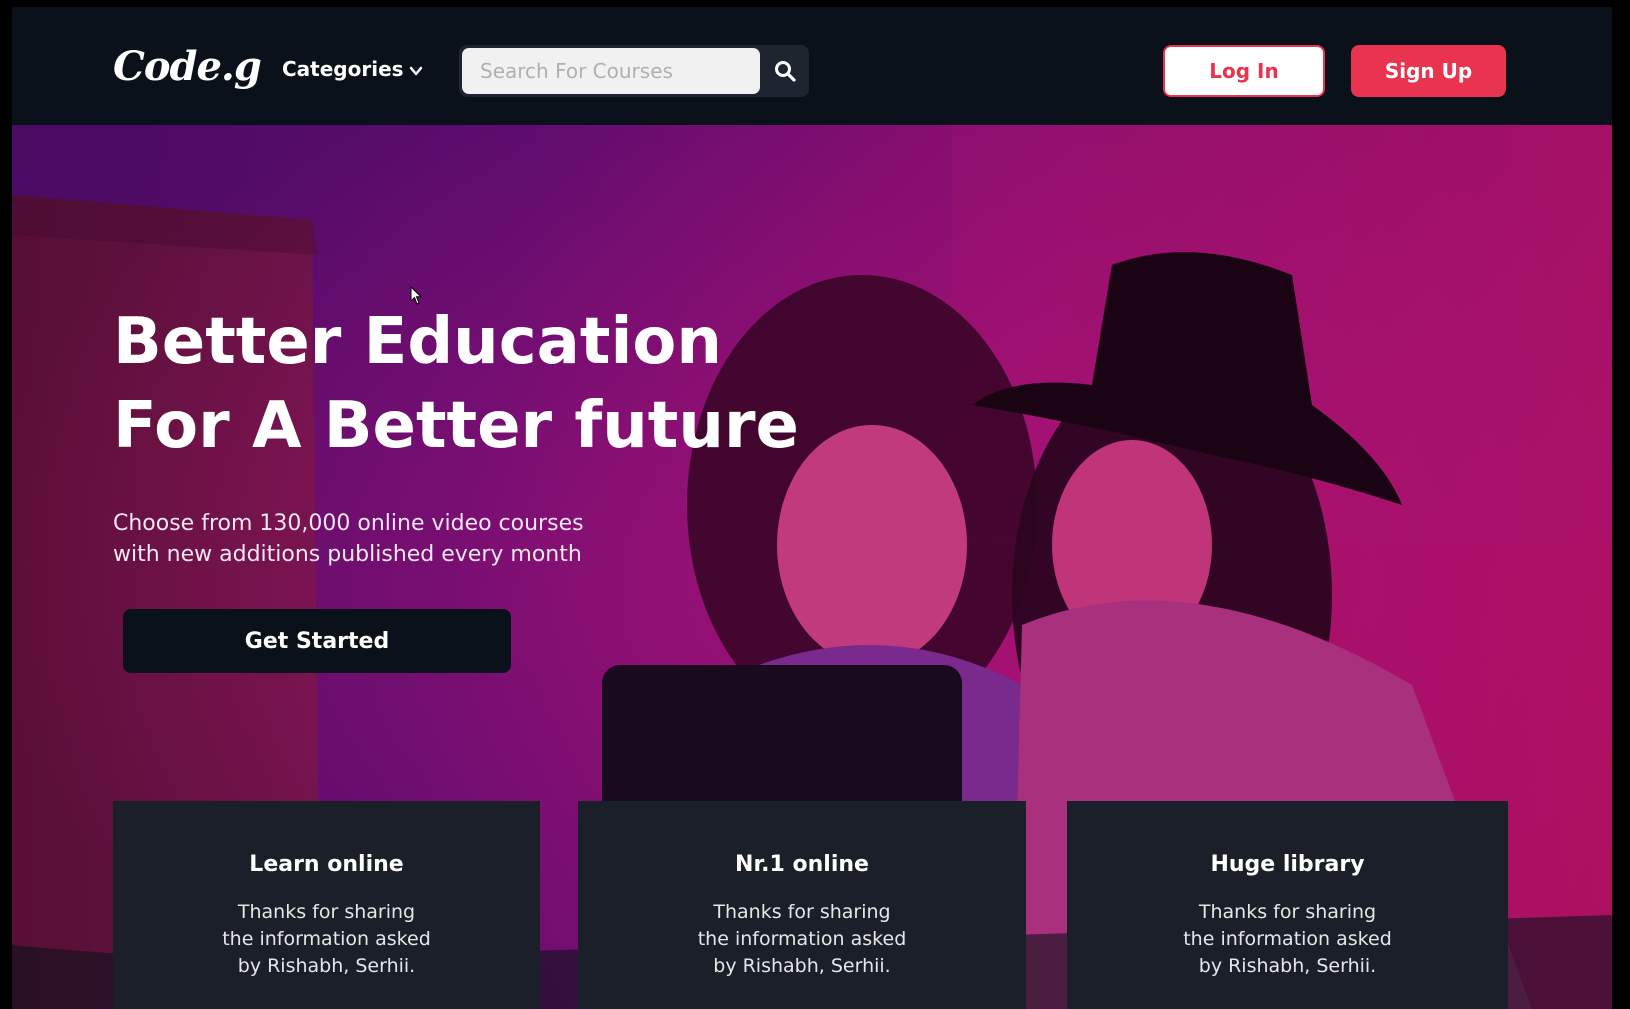  I want to click on signup-button: Sign Up, so click(1428, 71).